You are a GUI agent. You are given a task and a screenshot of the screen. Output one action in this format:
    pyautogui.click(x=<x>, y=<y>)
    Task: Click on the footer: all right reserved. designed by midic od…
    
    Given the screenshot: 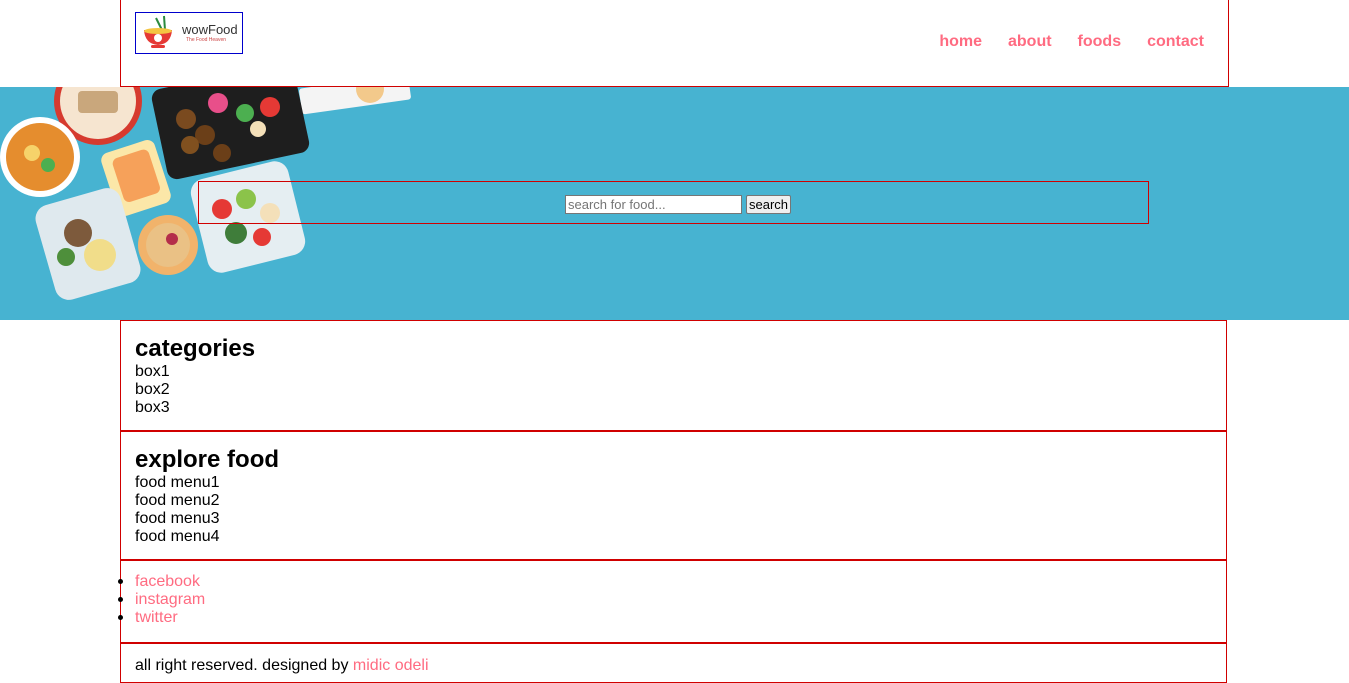 What is the action you would take?
    pyautogui.click(x=673, y=663)
    